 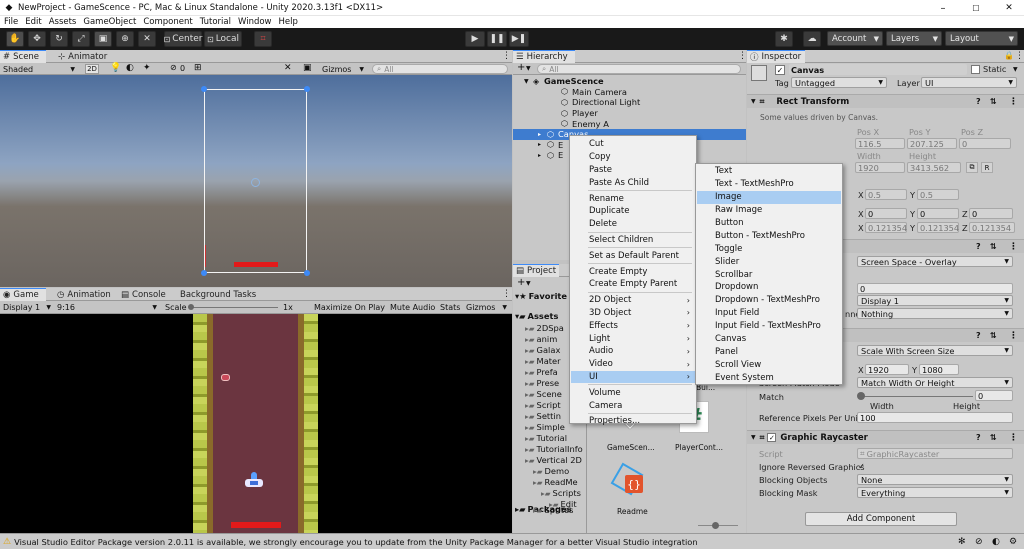 I want to click on ui-submenu-item: Scroll View, so click(x=769, y=365).